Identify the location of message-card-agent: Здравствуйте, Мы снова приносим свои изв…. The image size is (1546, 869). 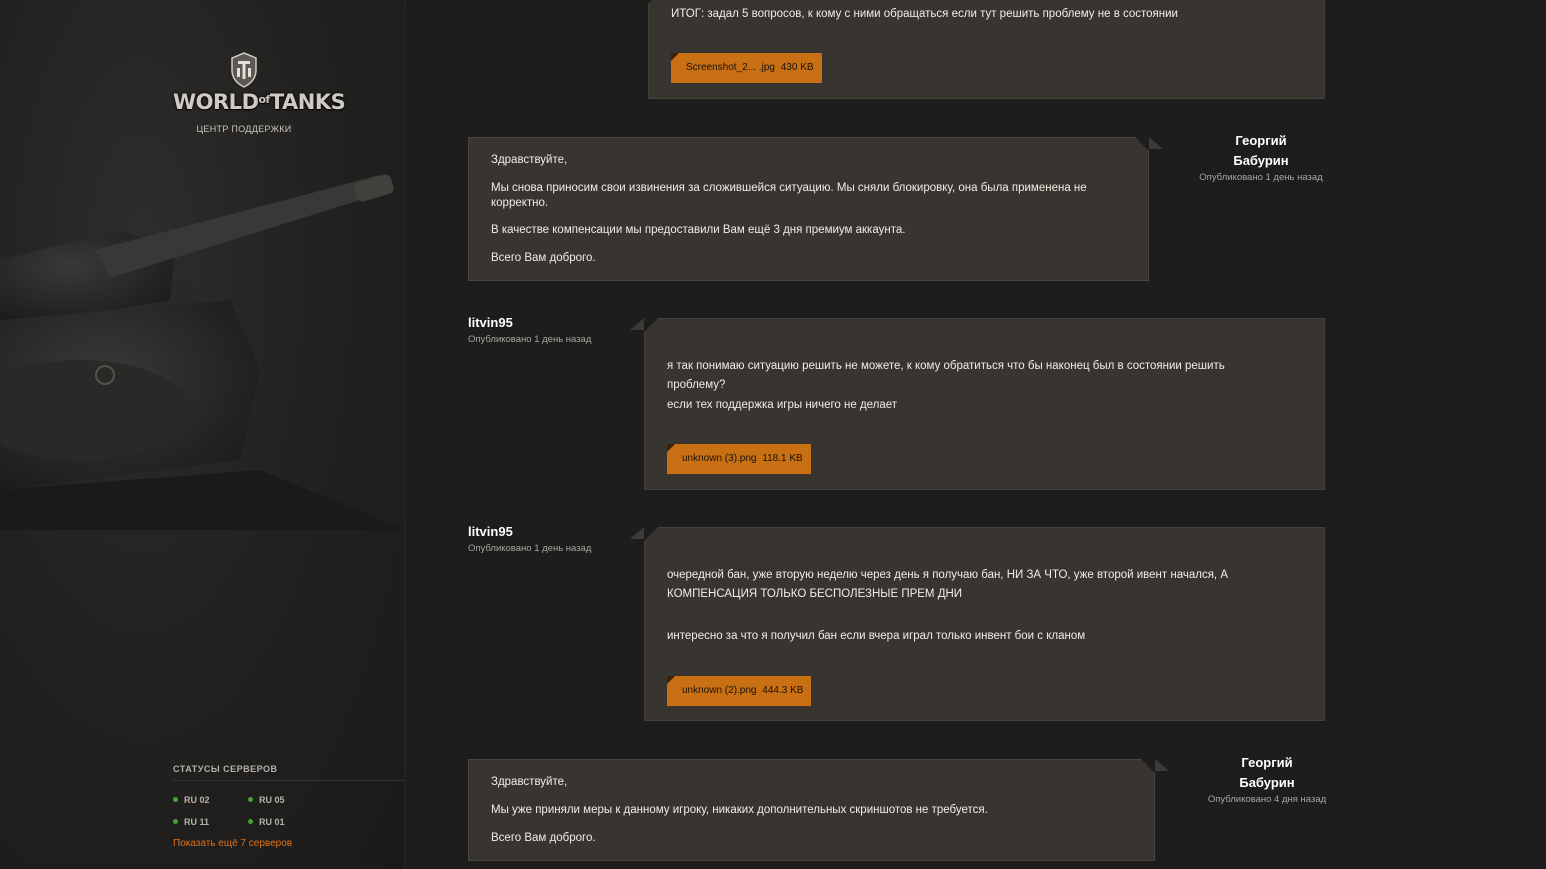
(808, 209).